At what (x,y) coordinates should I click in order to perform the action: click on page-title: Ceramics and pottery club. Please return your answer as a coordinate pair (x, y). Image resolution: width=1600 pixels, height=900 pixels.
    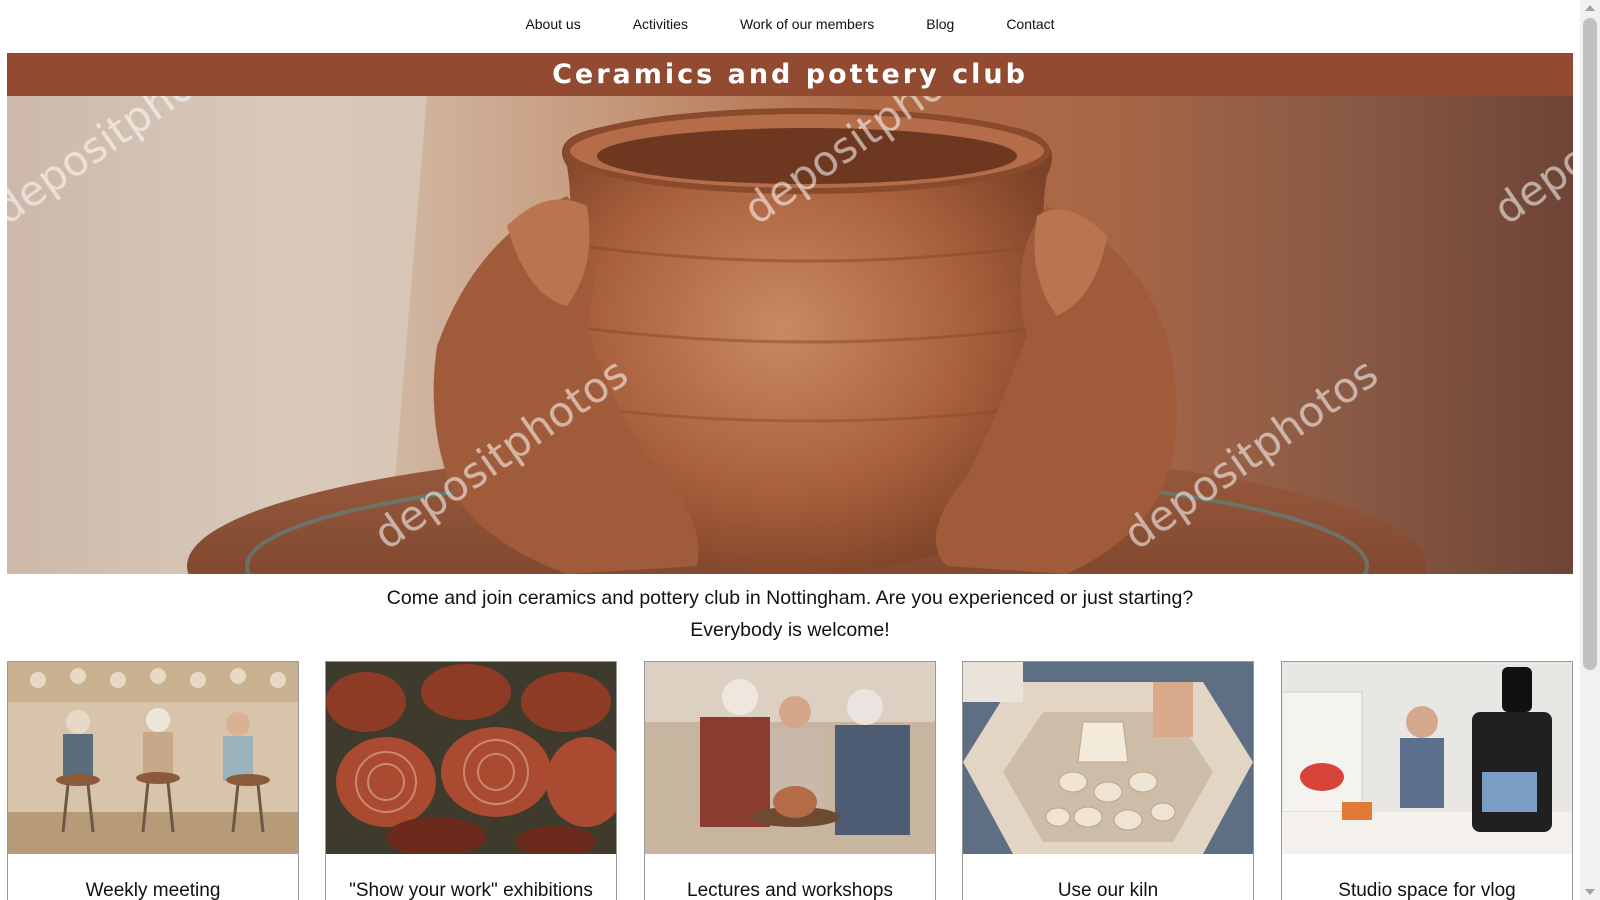
    Looking at the image, I should click on (790, 74).